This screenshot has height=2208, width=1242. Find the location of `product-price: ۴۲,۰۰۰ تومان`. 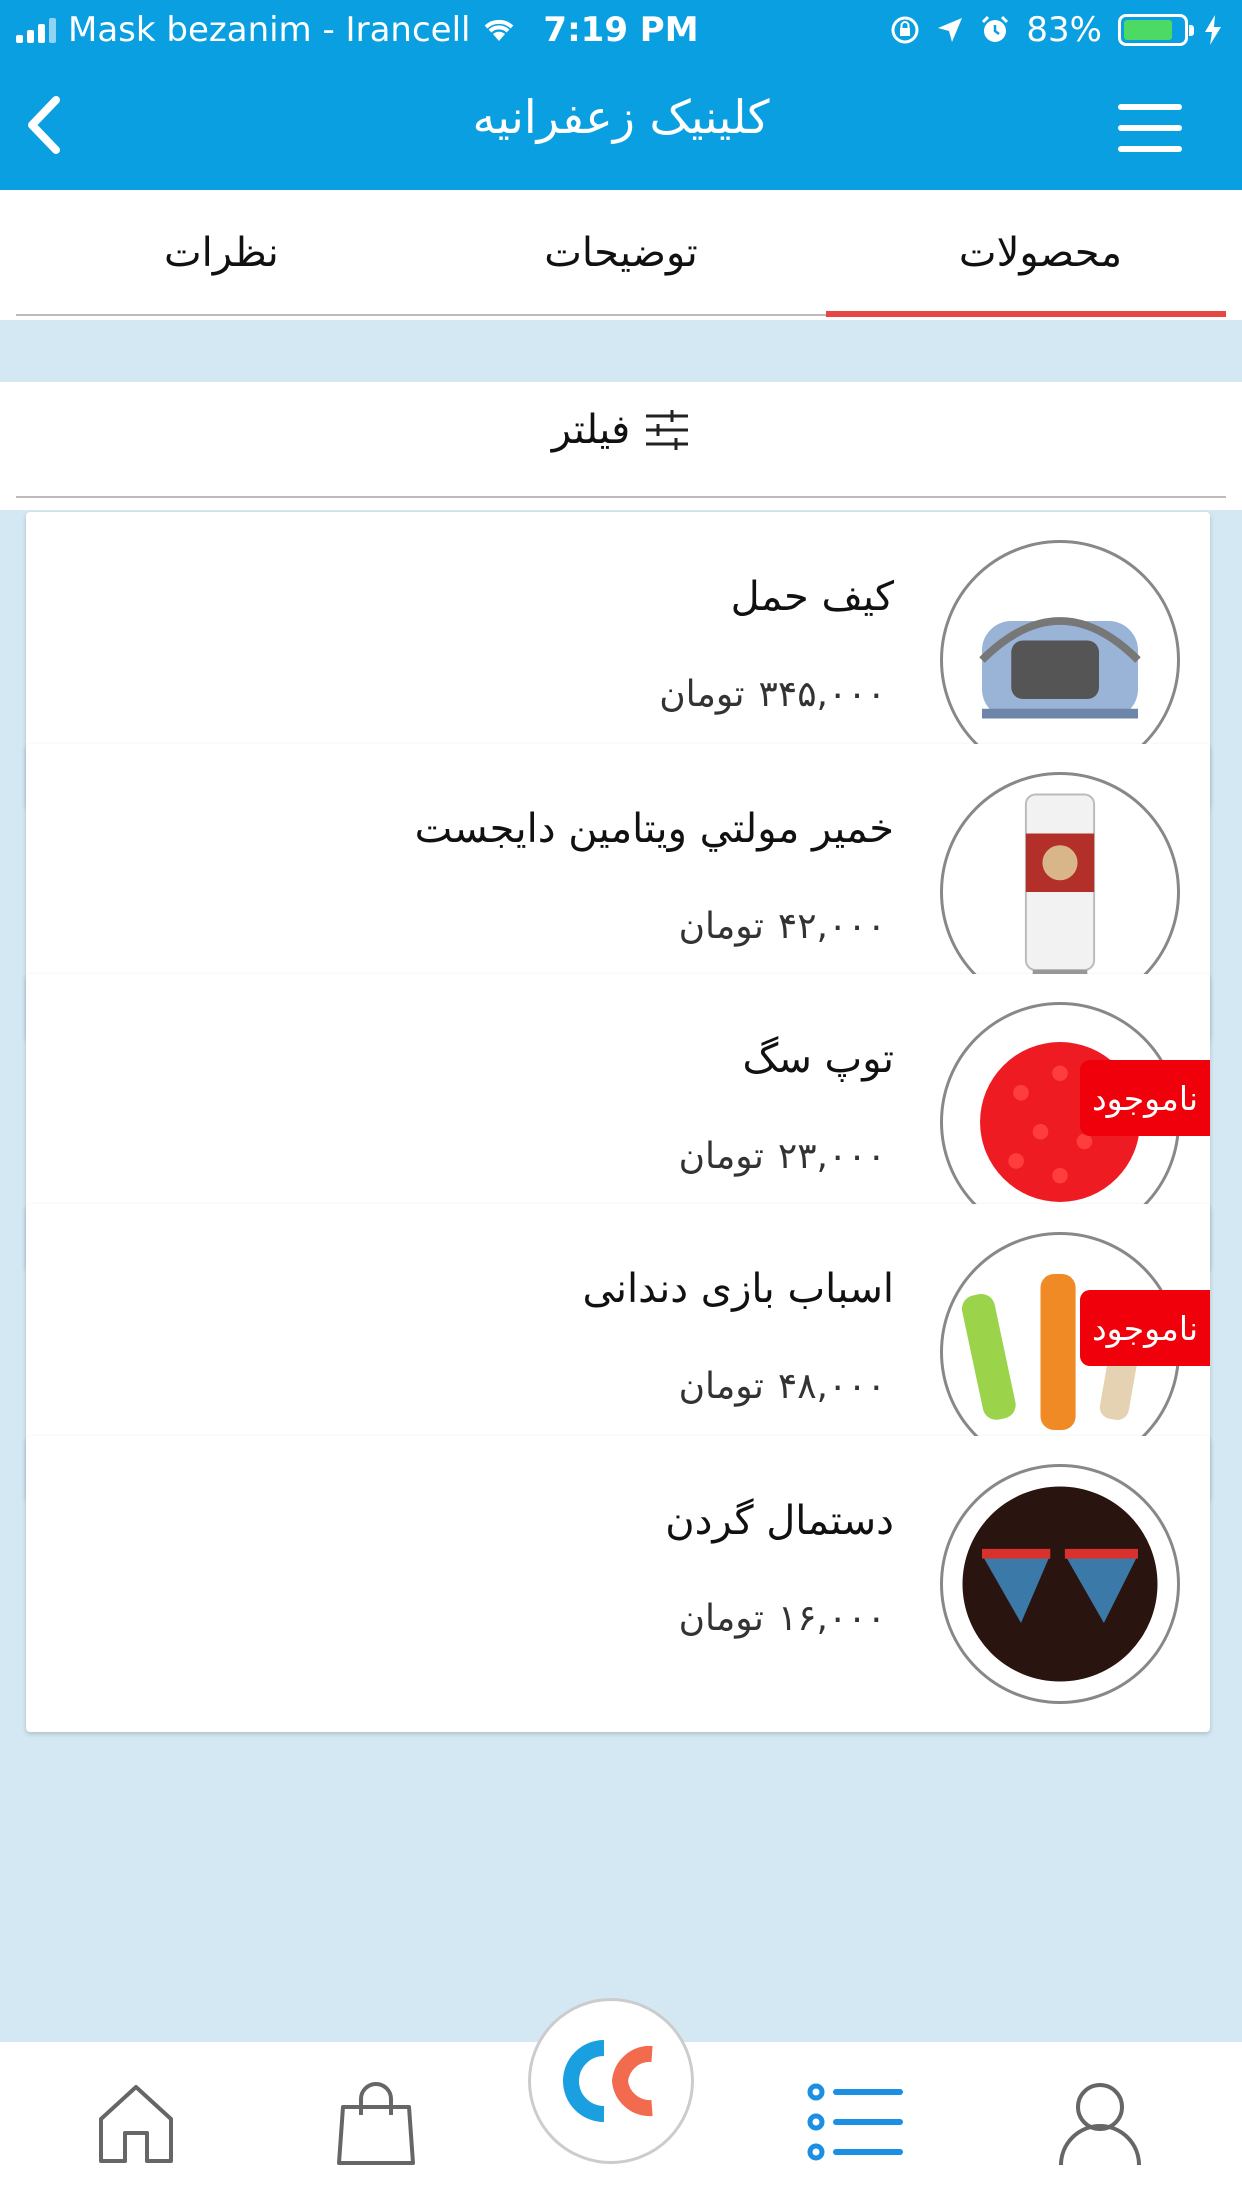

product-price: ۴۲,۰۰۰ تومان is located at coordinates (782, 926).